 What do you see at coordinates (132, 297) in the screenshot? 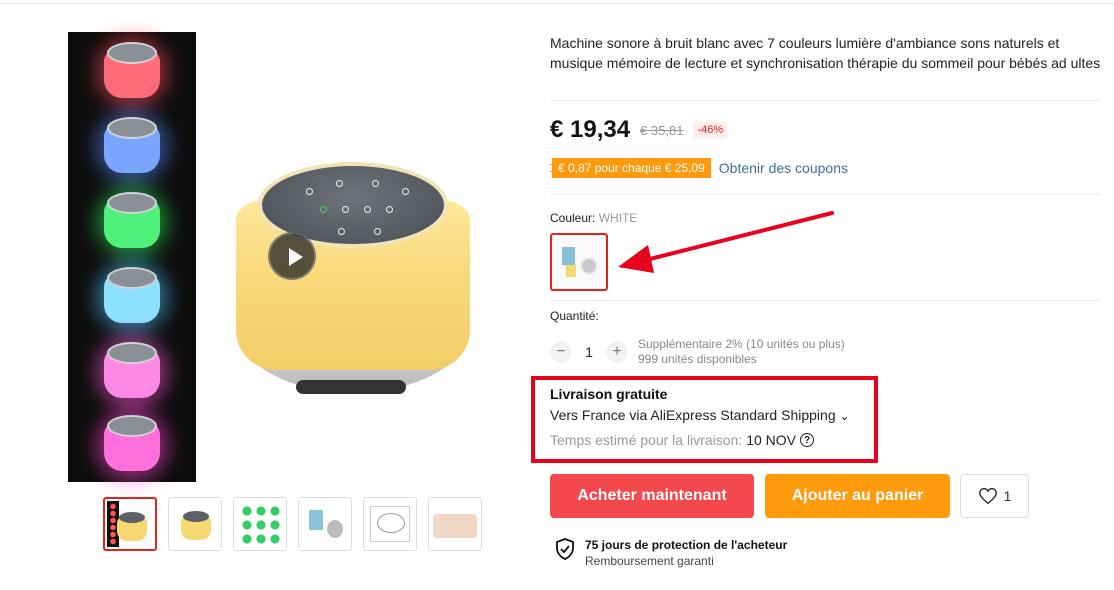
I see `mini-device-cyan` at bounding box center [132, 297].